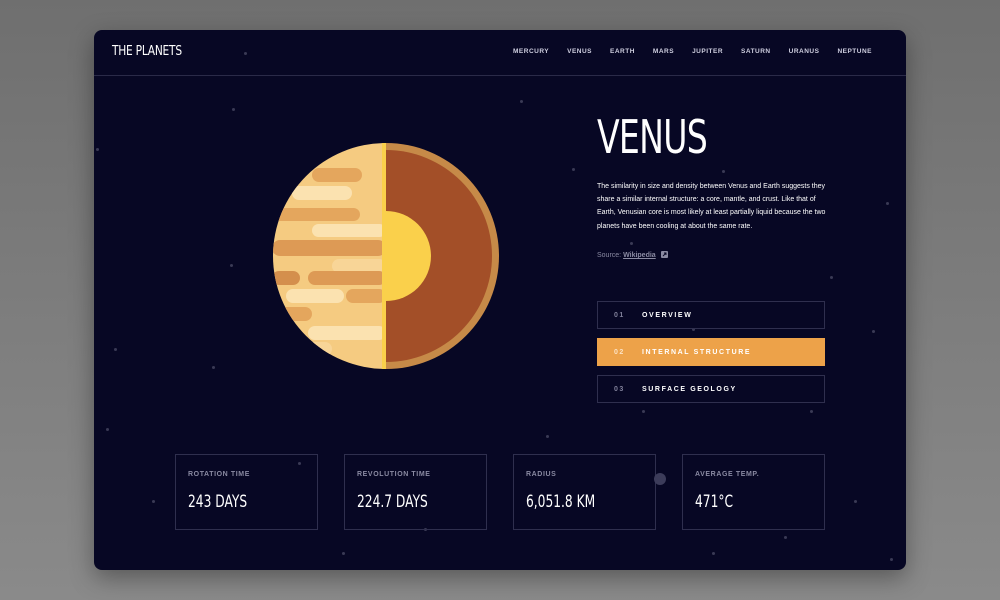  I want to click on tab-internal-structure: 02 INTERNAL STRUCTURE, so click(711, 352).